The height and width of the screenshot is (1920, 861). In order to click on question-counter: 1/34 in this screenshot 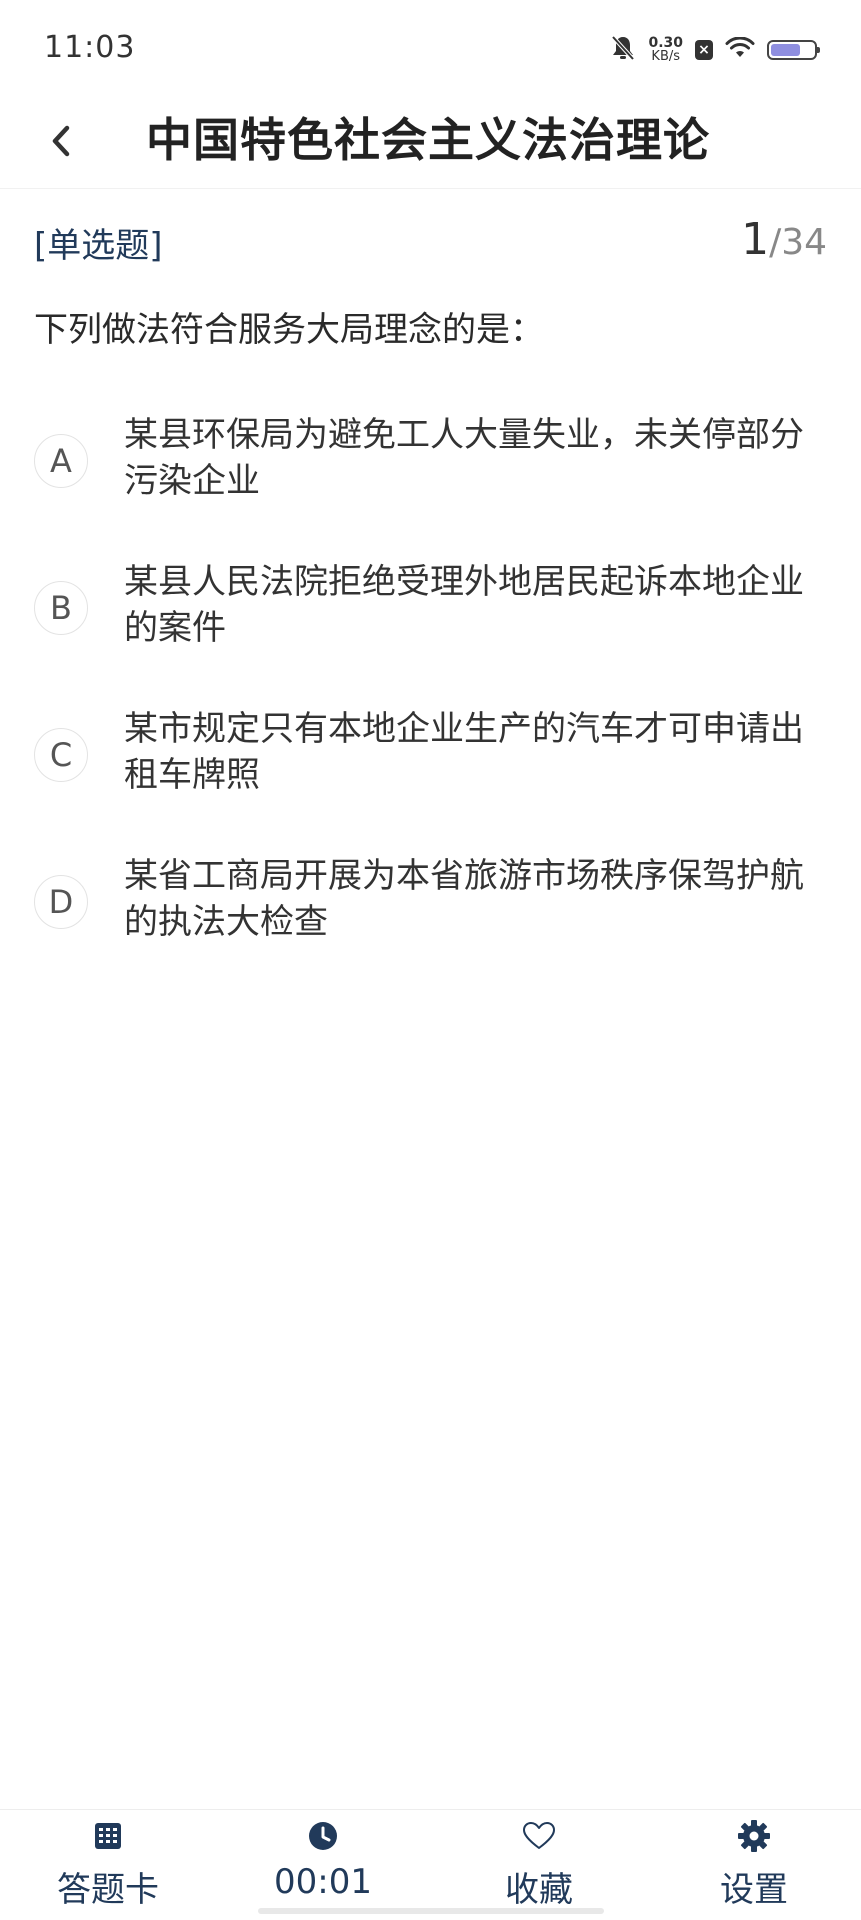, I will do `click(784, 239)`.